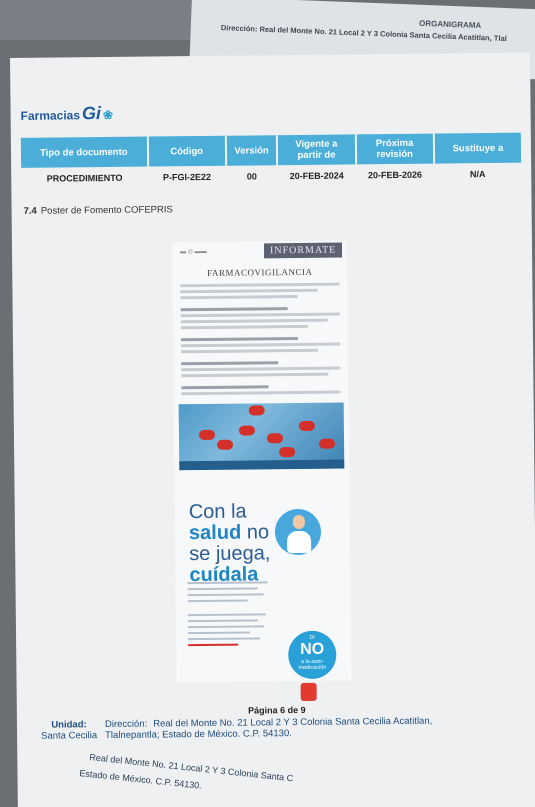 Image resolution: width=535 pixels, height=807 pixels. I want to click on page-number: Página 6 de 9, so click(277, 710).